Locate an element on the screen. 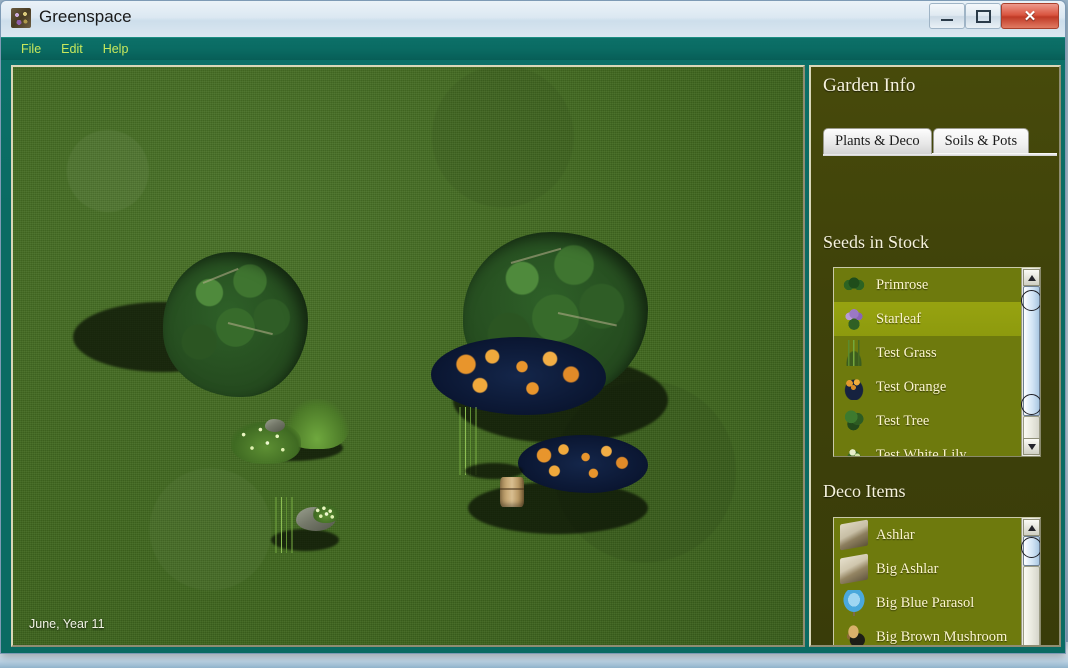 The width and height of the screenshot is (1068, 668). list-item: Starleaf is located at coordinates (928, 319).